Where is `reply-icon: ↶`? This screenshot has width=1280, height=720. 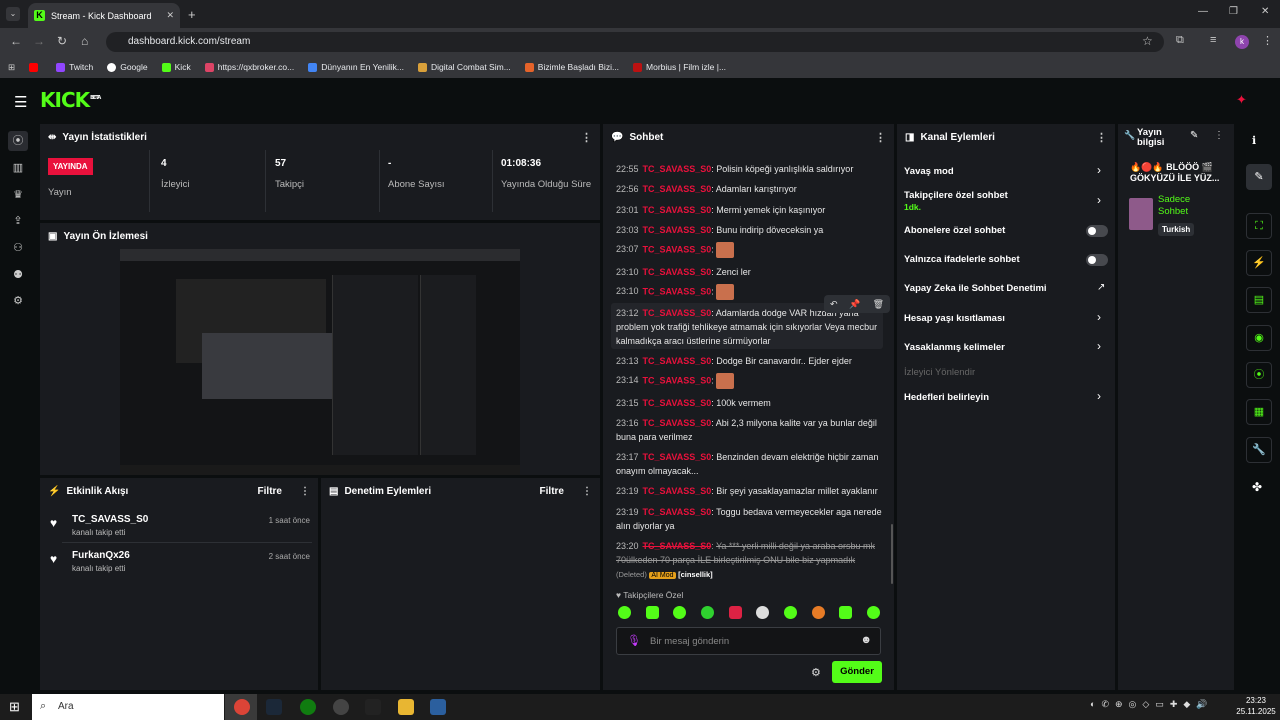
reply-icon: ↶ is located at coordinates (834, 304).